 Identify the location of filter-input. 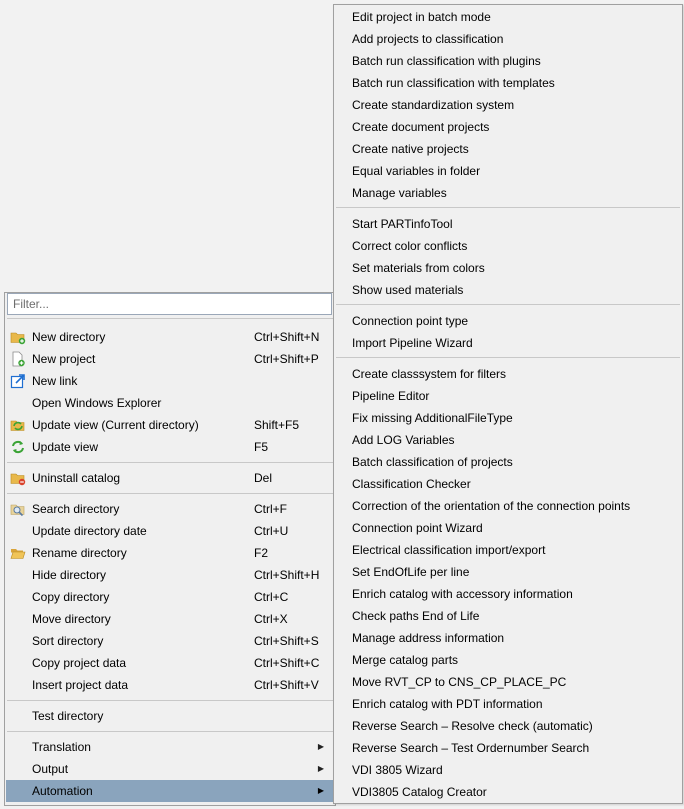
(169, 304).